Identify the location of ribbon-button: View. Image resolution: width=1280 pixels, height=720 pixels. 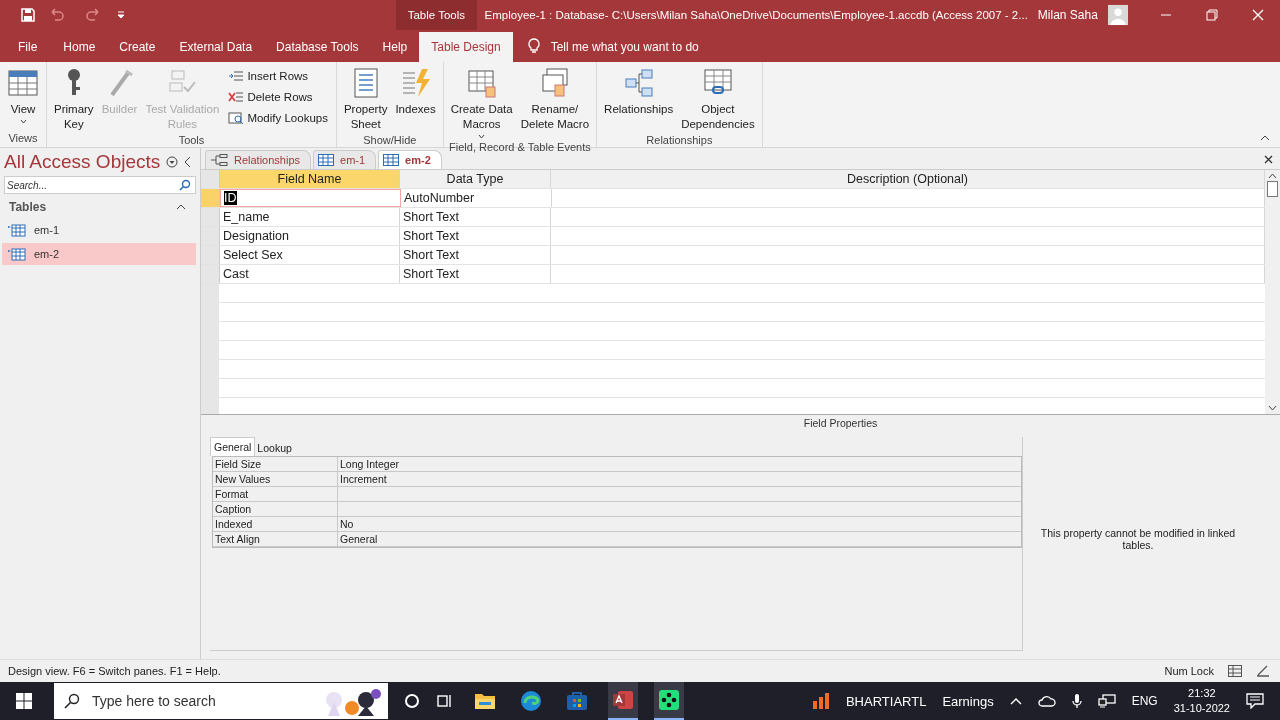
(23, 98).